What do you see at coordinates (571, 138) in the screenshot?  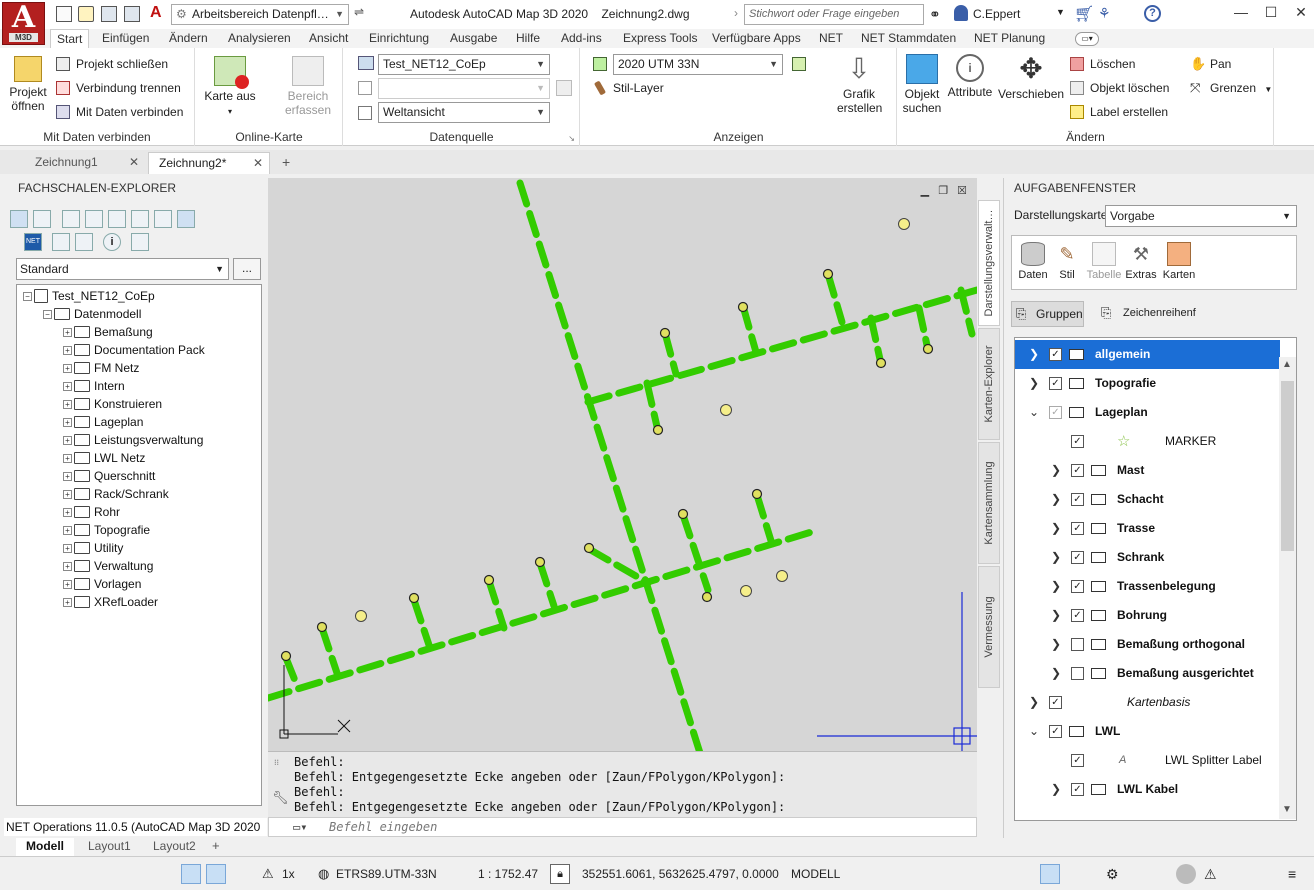 I see `dialog-launcher-icon: ↘` at bounding box center [571, 138].